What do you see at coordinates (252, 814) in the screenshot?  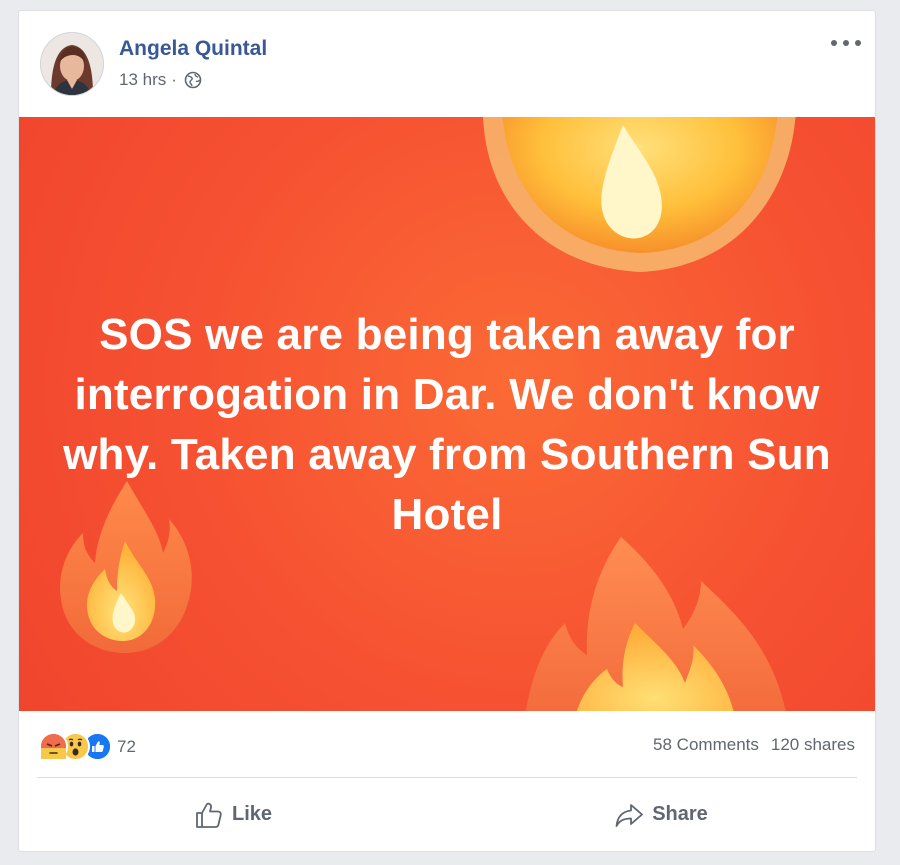 I see `like-label: Like` at bounding box center [252, 814].